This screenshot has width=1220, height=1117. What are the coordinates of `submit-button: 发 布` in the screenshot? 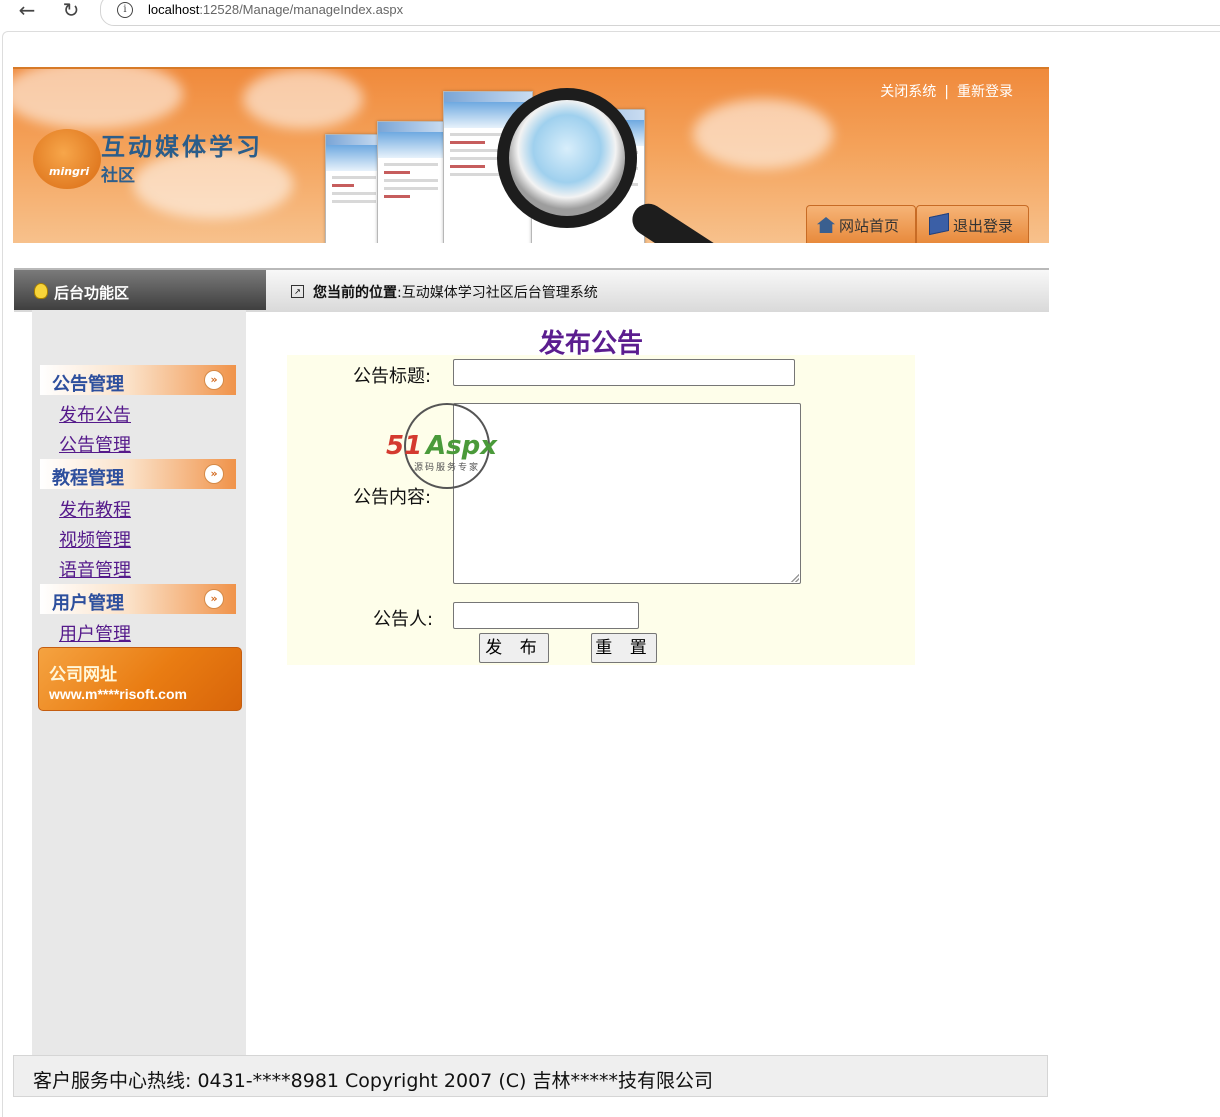 It's located at (514, 648).